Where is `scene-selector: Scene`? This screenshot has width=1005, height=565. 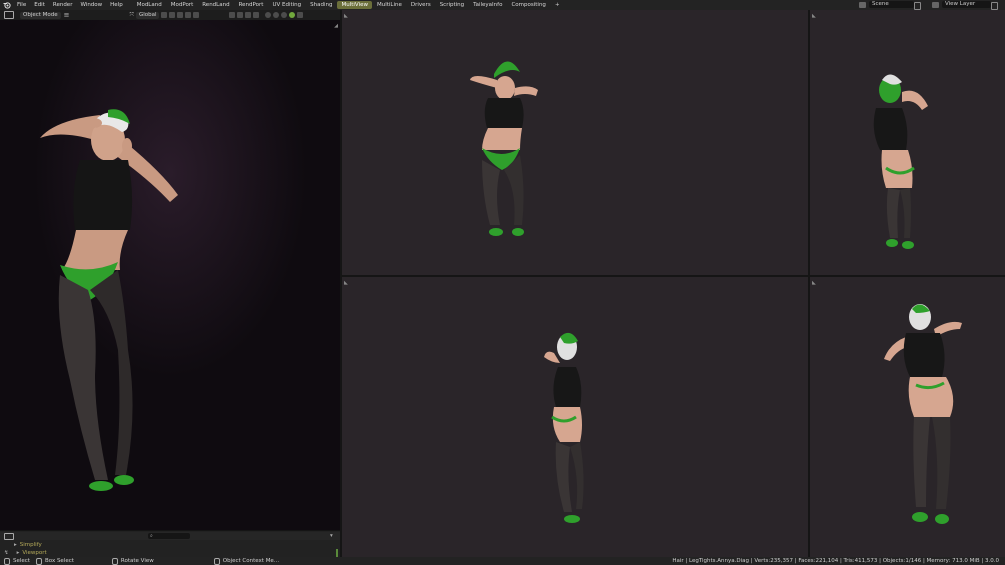 scene-selector: Scene is located at coordinates (891, 4).